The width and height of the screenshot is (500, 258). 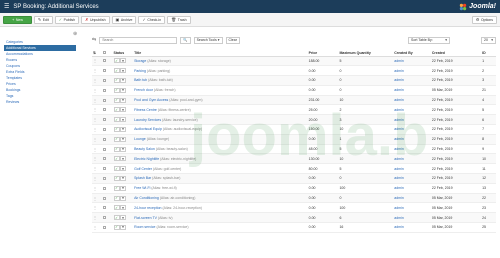 What do you see at coordinates (140, 139) in the screenshot?
I see `title-link: Lounge` at bounding box center [140, 139].